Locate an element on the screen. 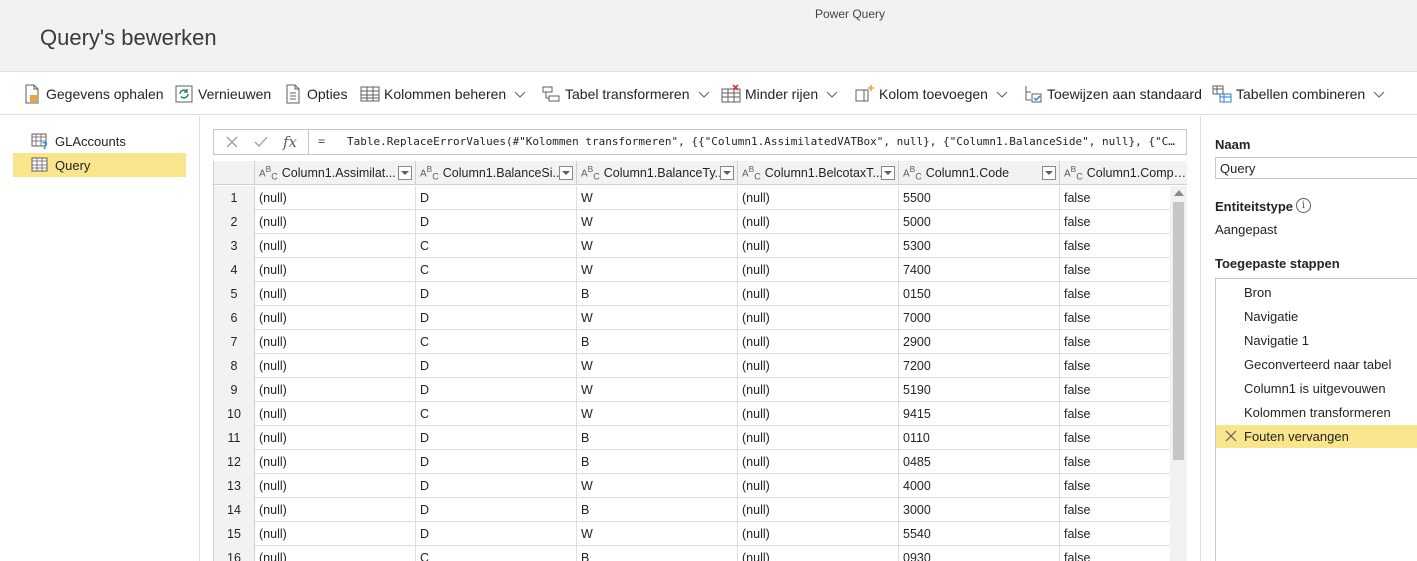 Image resolution: width=1417 pixels, height=561 pixels. add-column-button: Kolom toevoegen is located at coordinates (931, 94).